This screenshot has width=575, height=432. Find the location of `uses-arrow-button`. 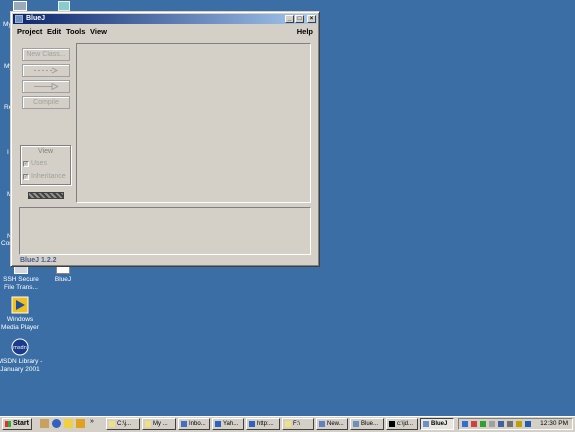

uses-arrow-button is located at coordinates (46, 70).